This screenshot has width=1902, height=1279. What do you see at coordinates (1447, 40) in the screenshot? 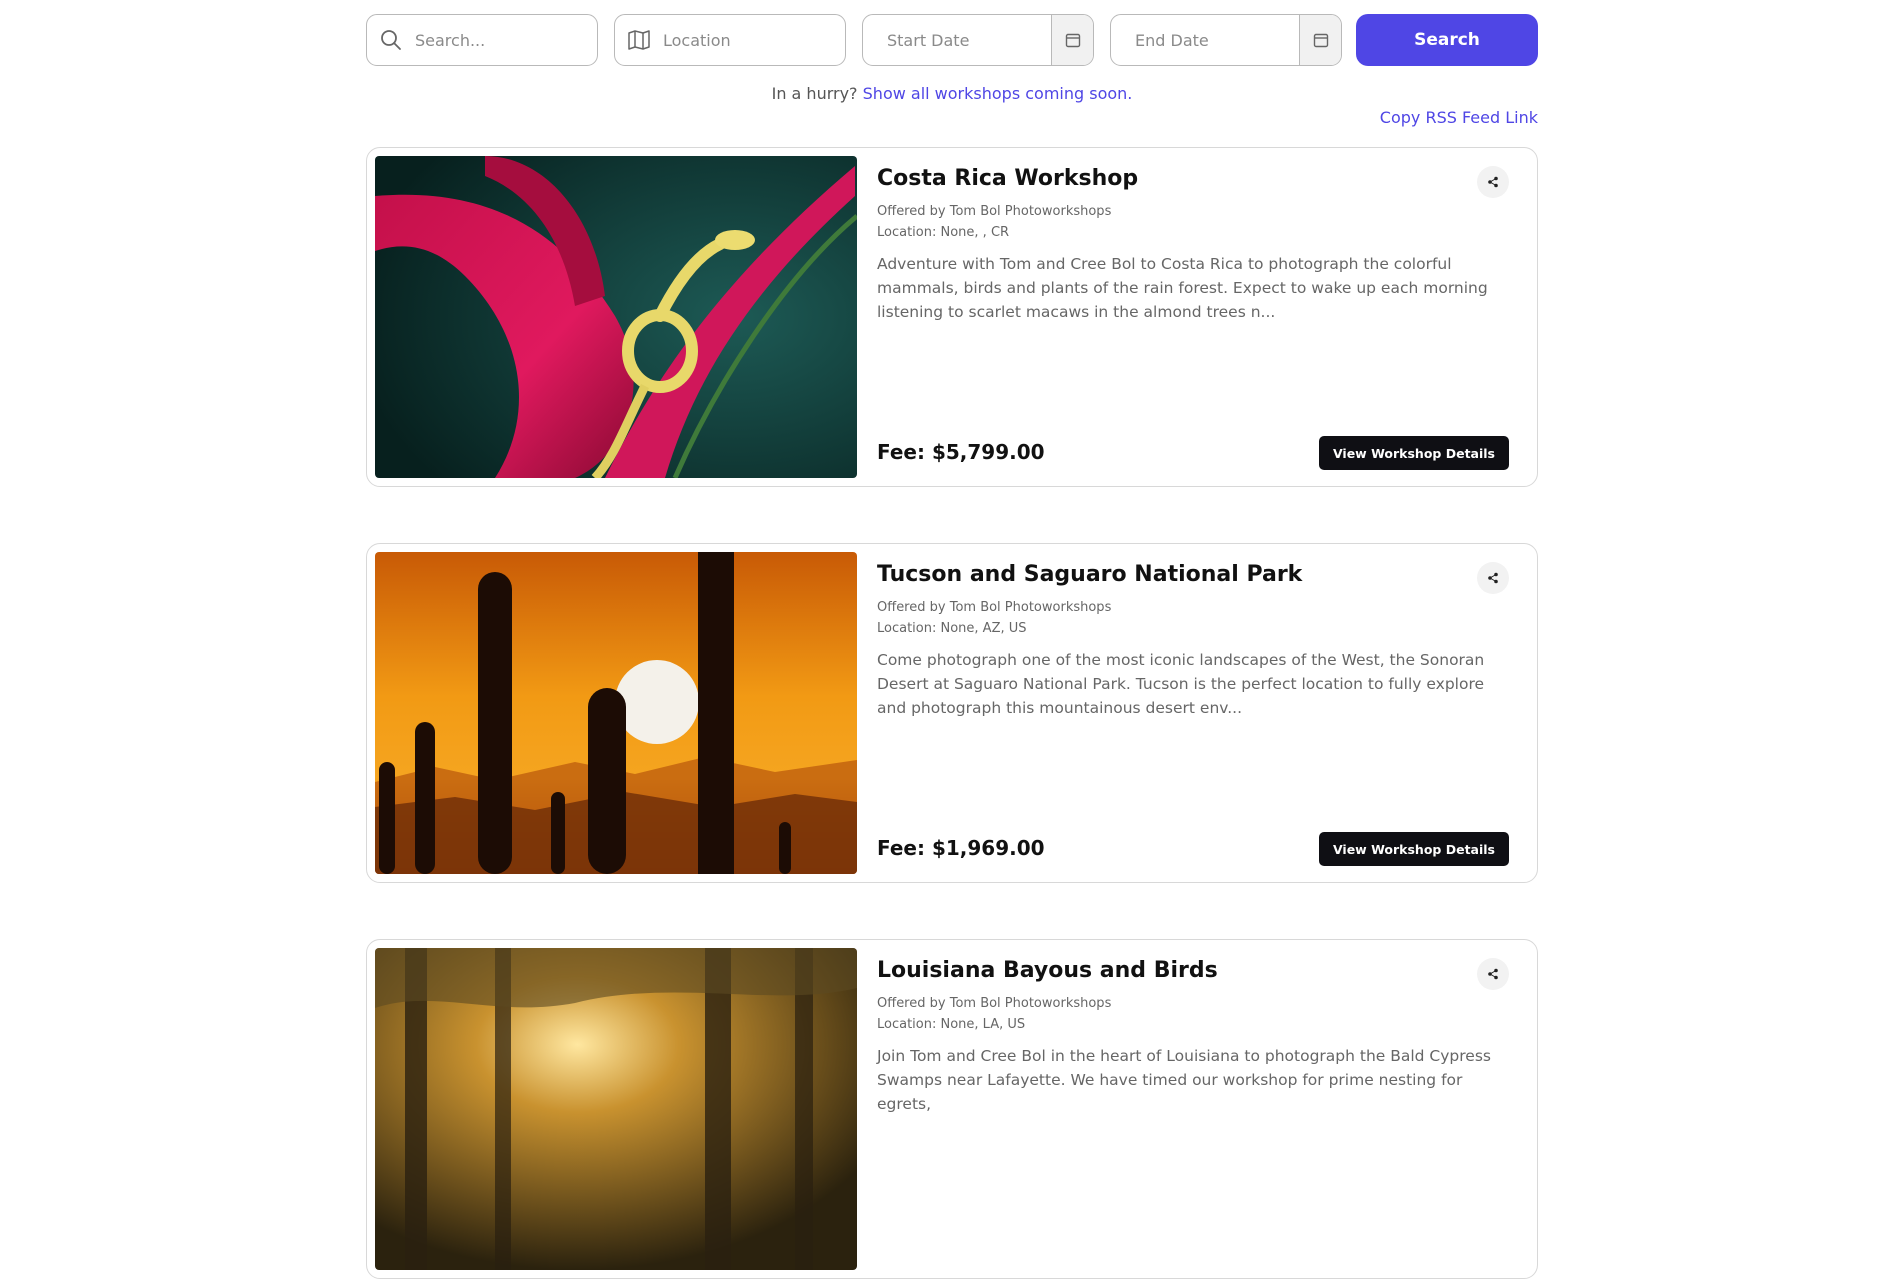
I see `search-button: Search` at bounding box center [1447, 40].